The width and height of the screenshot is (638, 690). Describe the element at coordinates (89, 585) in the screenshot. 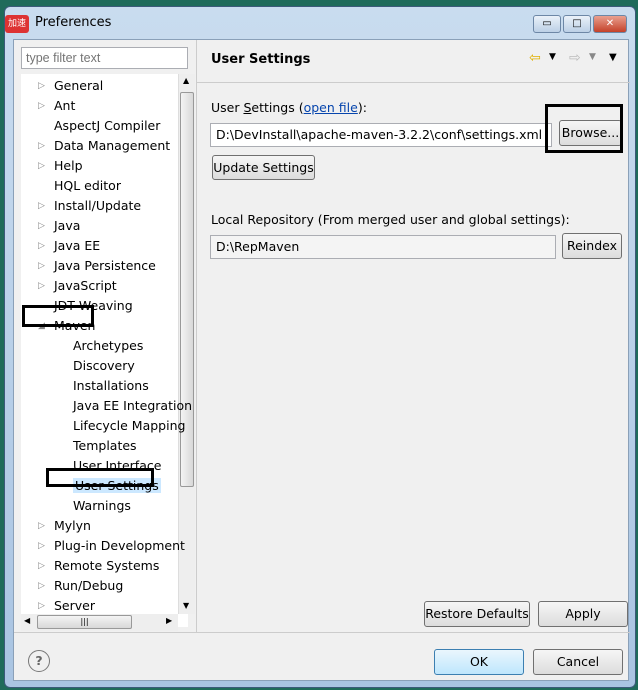

I see `tree-item-label: Run/Debug` at that location.